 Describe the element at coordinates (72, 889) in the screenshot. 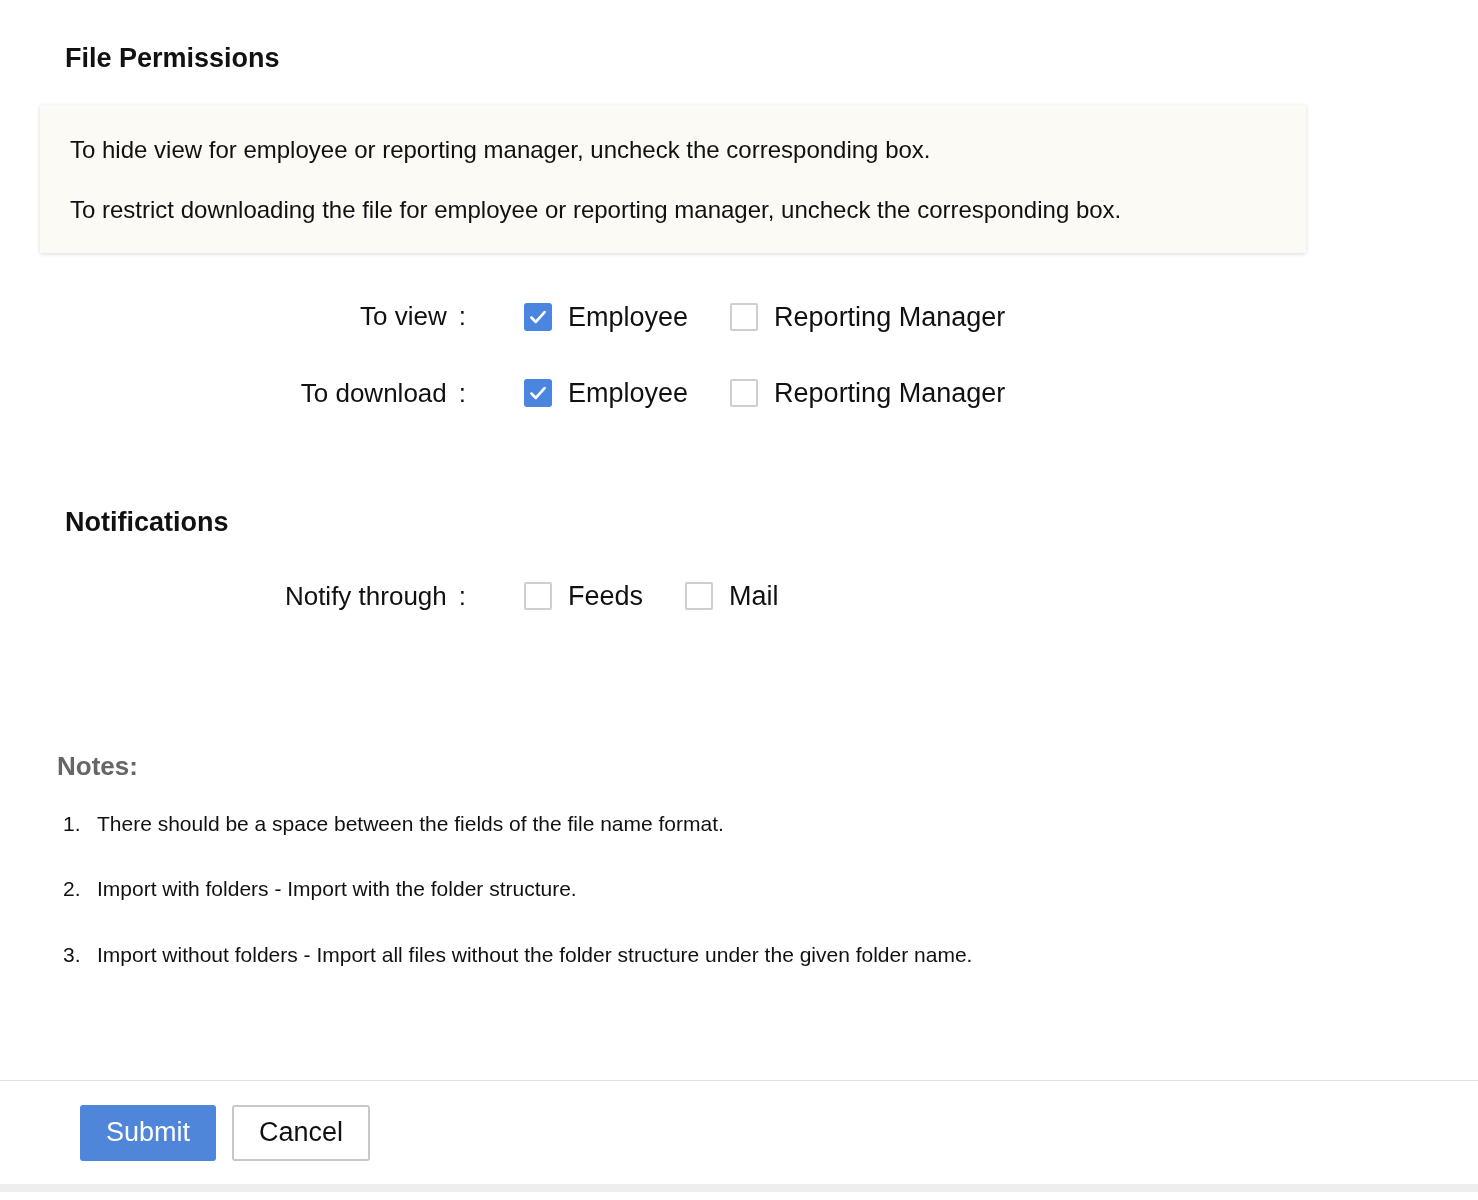

I see `list-number: 2.` at that location.